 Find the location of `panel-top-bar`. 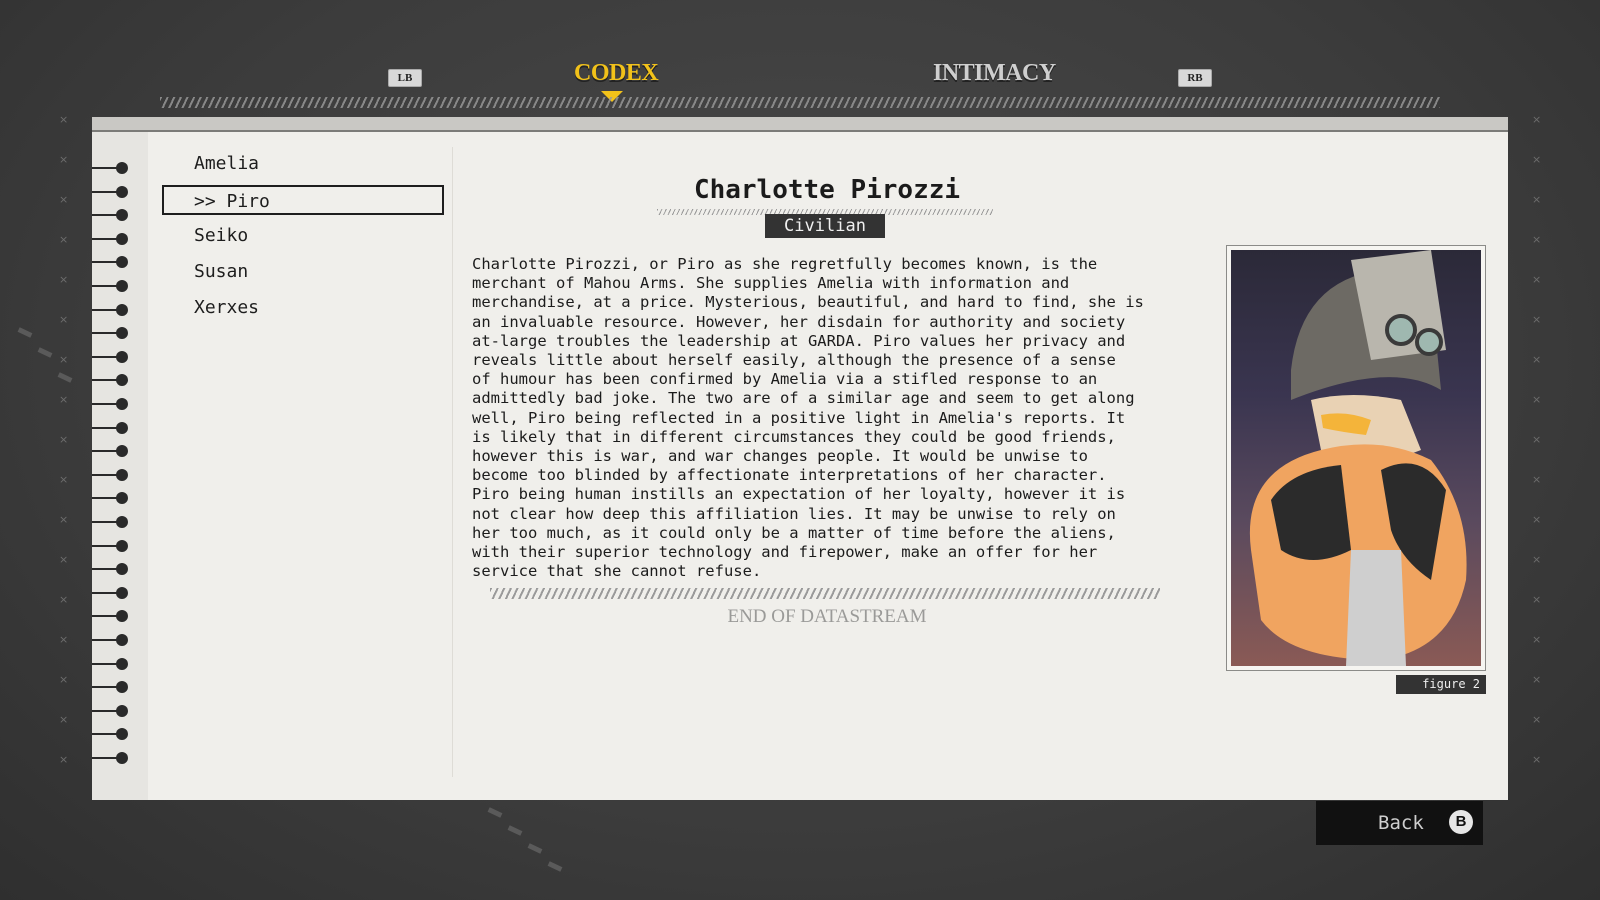

panel-top-bar is located at coordinates (800, 124).